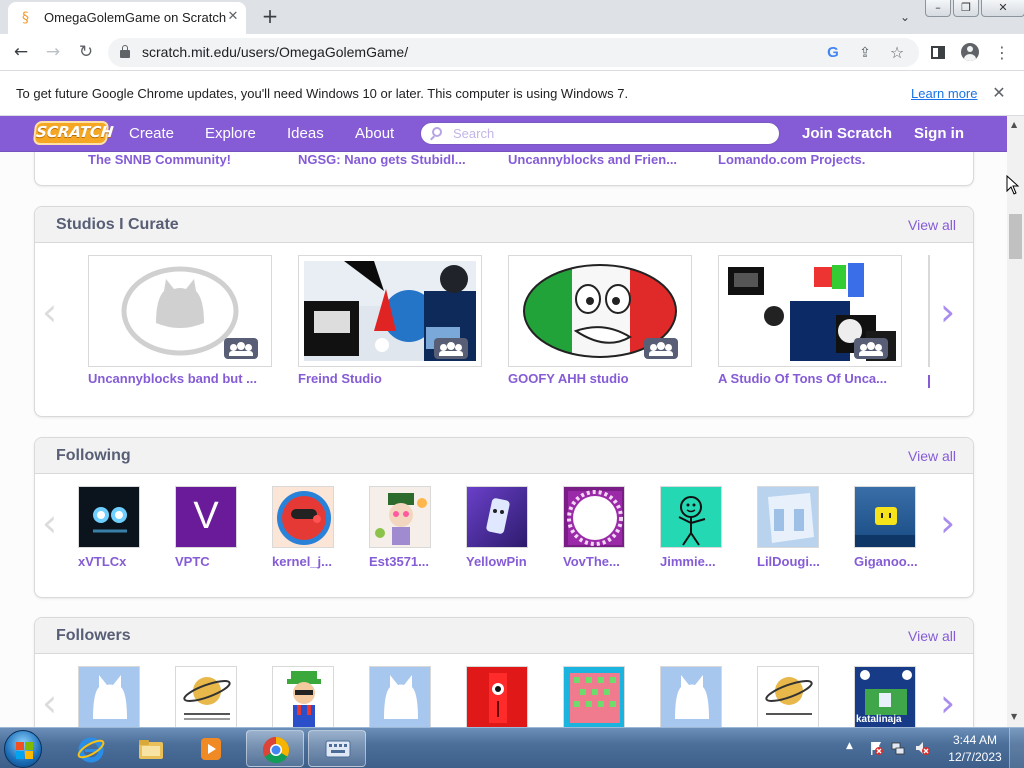  I want to click on action-center-flag-icon, so click(876, 748).